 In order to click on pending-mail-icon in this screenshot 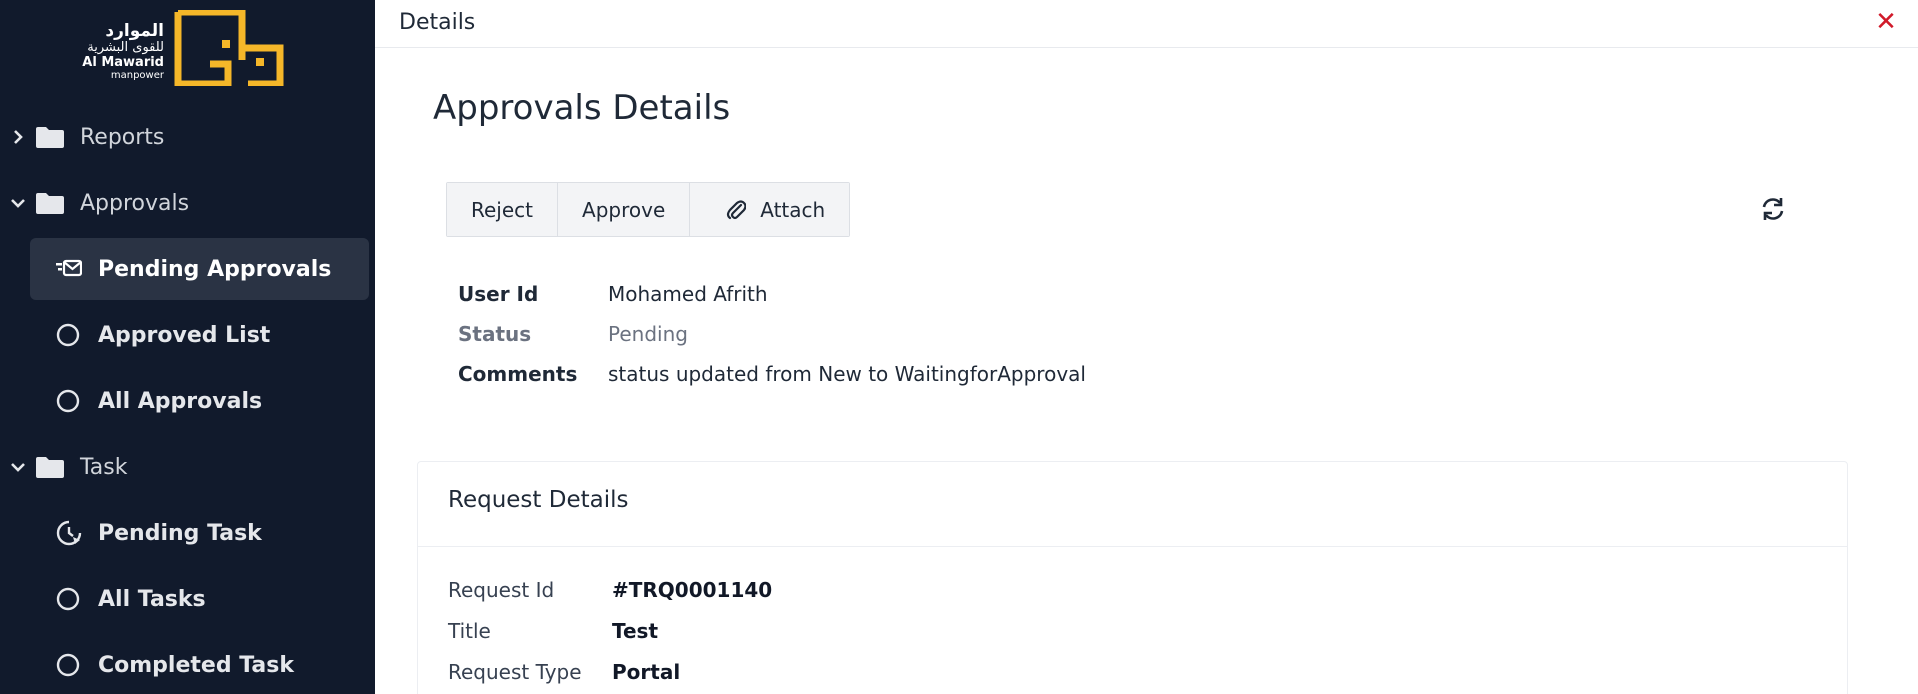, I will do `click(69, 268)`.